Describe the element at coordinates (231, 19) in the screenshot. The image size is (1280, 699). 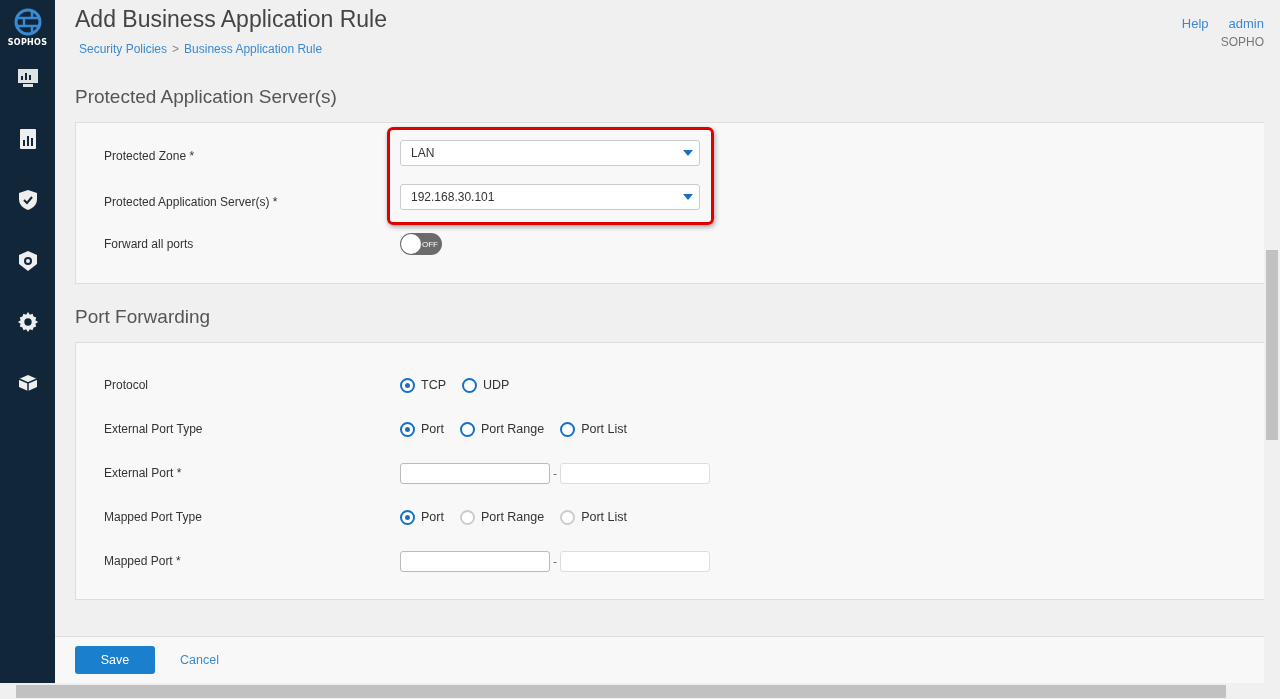
I see `page-title: Add Business Application Rule` at that location.